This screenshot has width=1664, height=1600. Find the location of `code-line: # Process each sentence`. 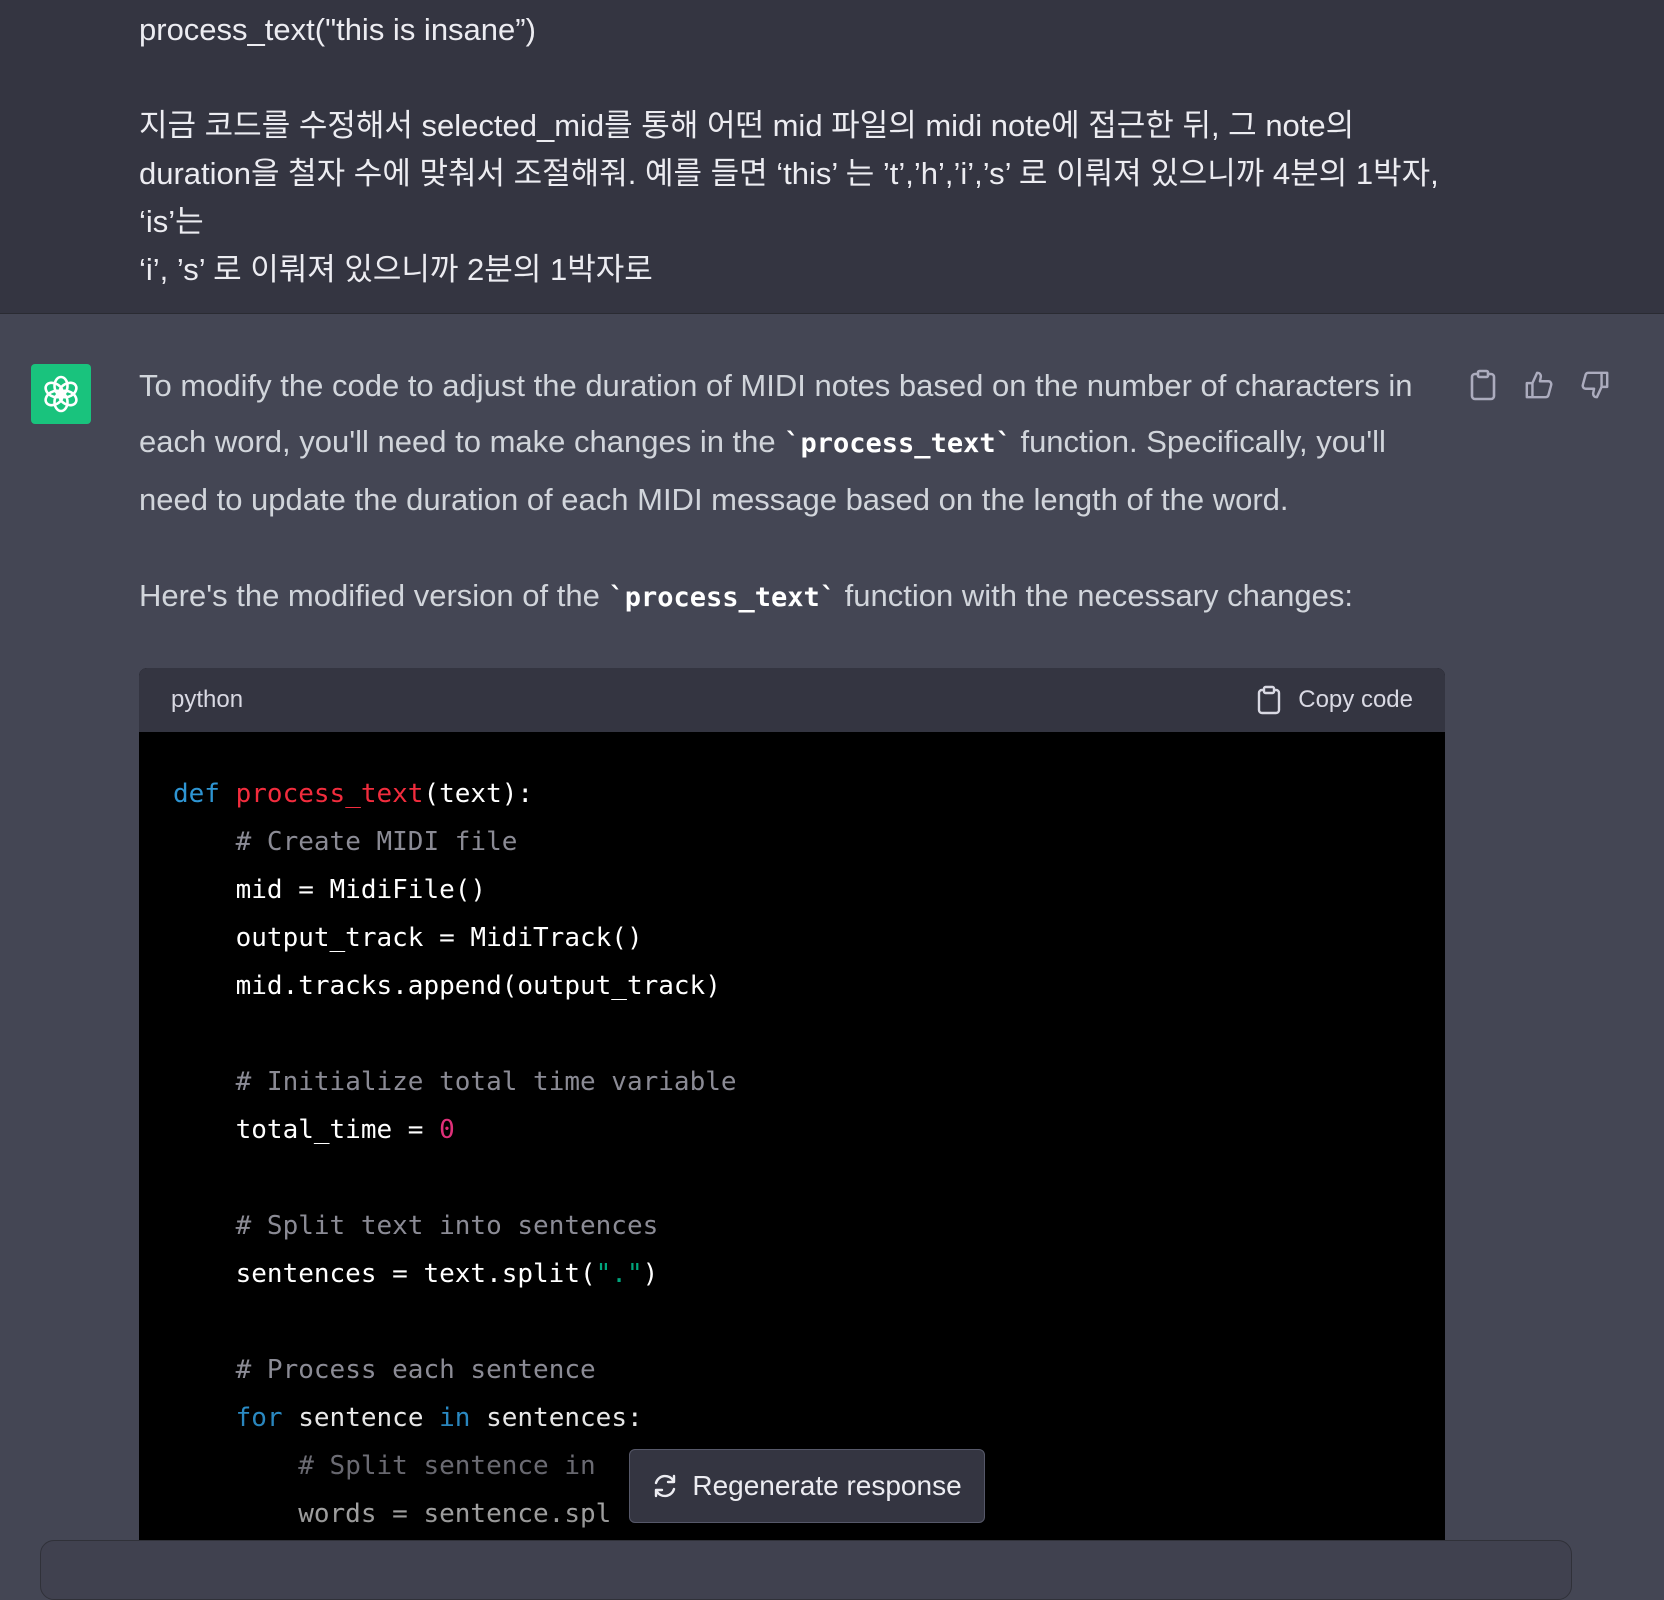

code-line: # Process each sentence is located at coordinates (415, 1370).